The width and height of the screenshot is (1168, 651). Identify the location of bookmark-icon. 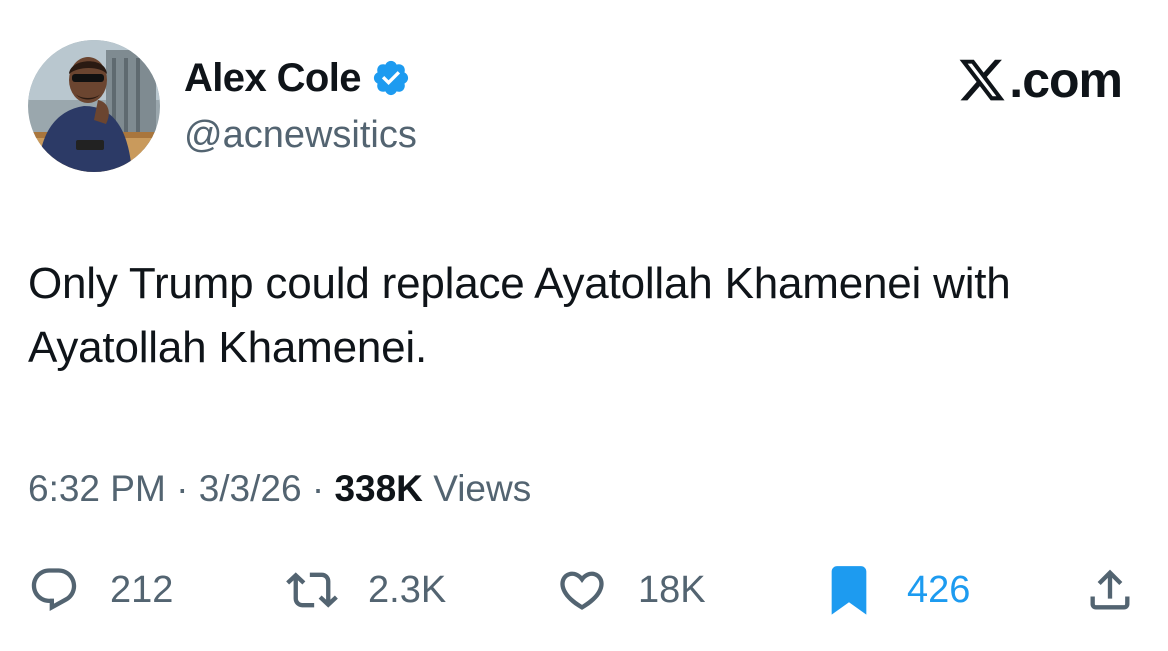
(849, 590).